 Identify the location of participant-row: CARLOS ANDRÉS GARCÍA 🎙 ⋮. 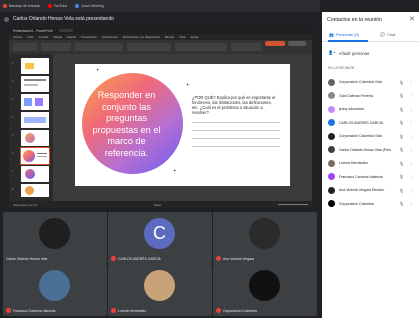
(372, 123).